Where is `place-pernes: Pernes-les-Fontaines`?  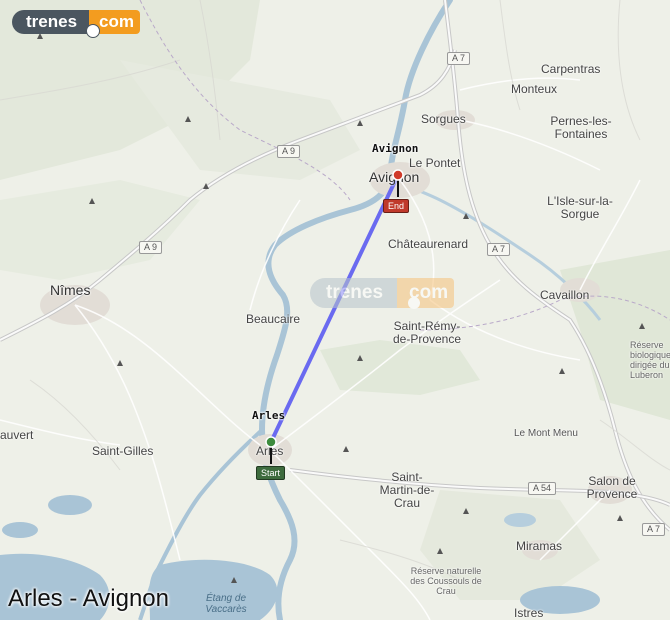 place-pernes: Pernes-les-Fontaines is located at coordinates (581, 127).